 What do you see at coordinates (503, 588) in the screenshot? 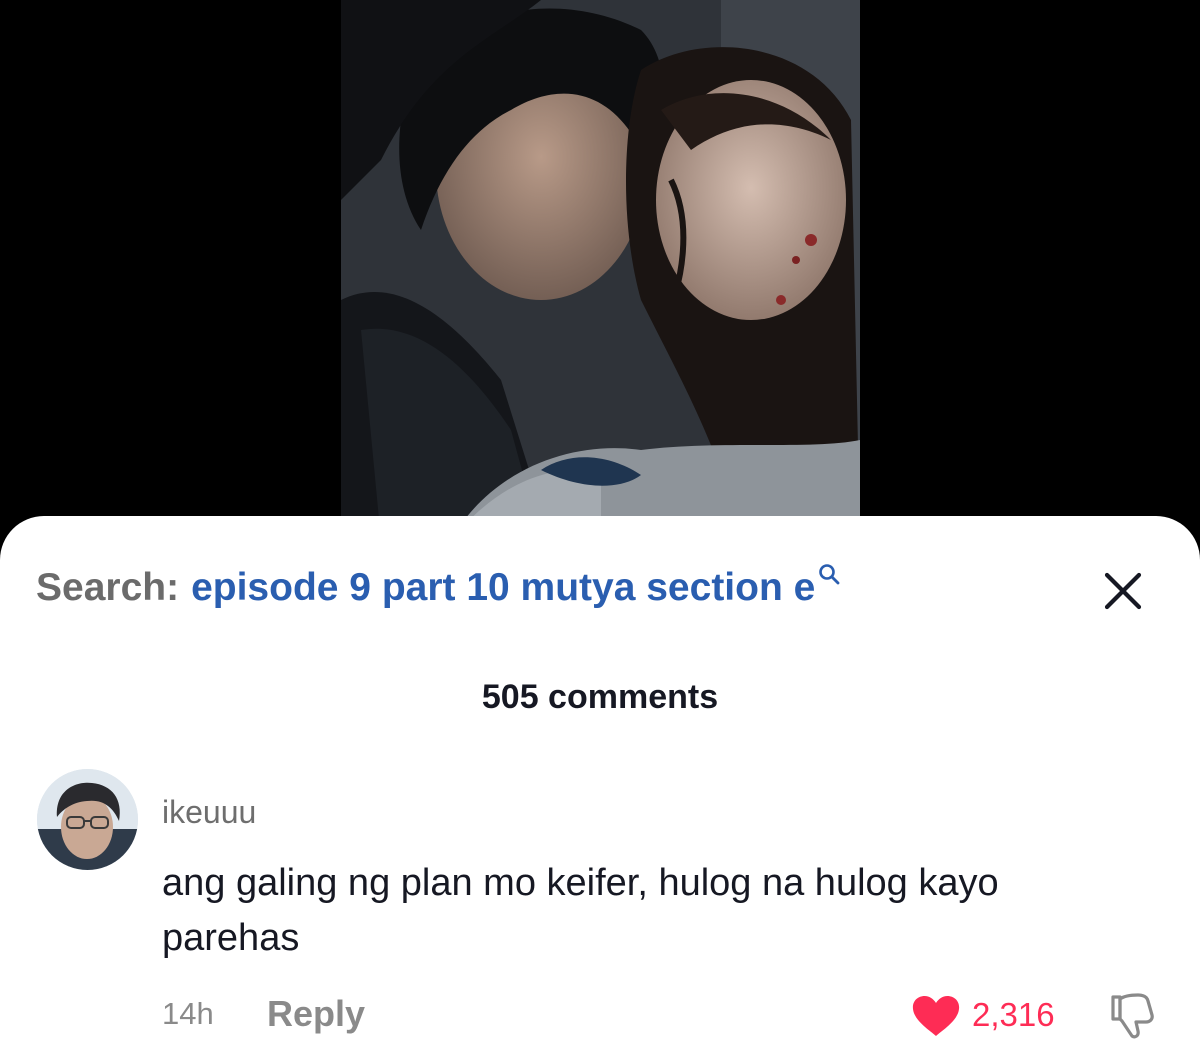
I see `search-query-link: episode 9 part 10 mutya section e` at bounding box center [503, 588].